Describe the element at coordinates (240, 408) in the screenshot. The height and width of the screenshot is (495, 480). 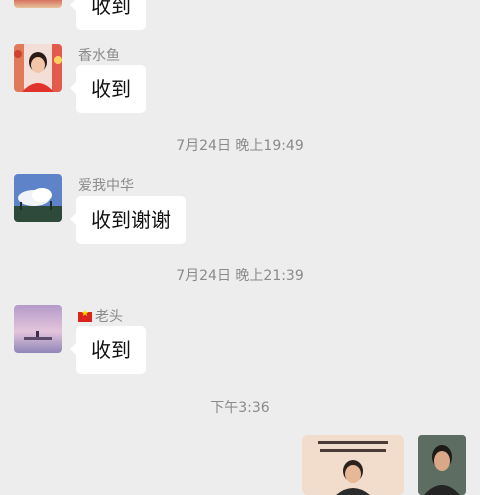
I see `timestamp: 下午3:36` at that location.